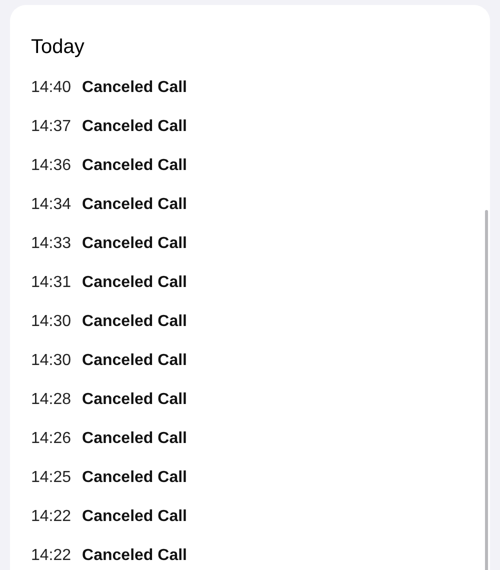 Image resolution: width=500 pixels, height=570 pixels. Describe the element at coordinates (486, 390) in the screenshot. I see `scrollbar` at that location.